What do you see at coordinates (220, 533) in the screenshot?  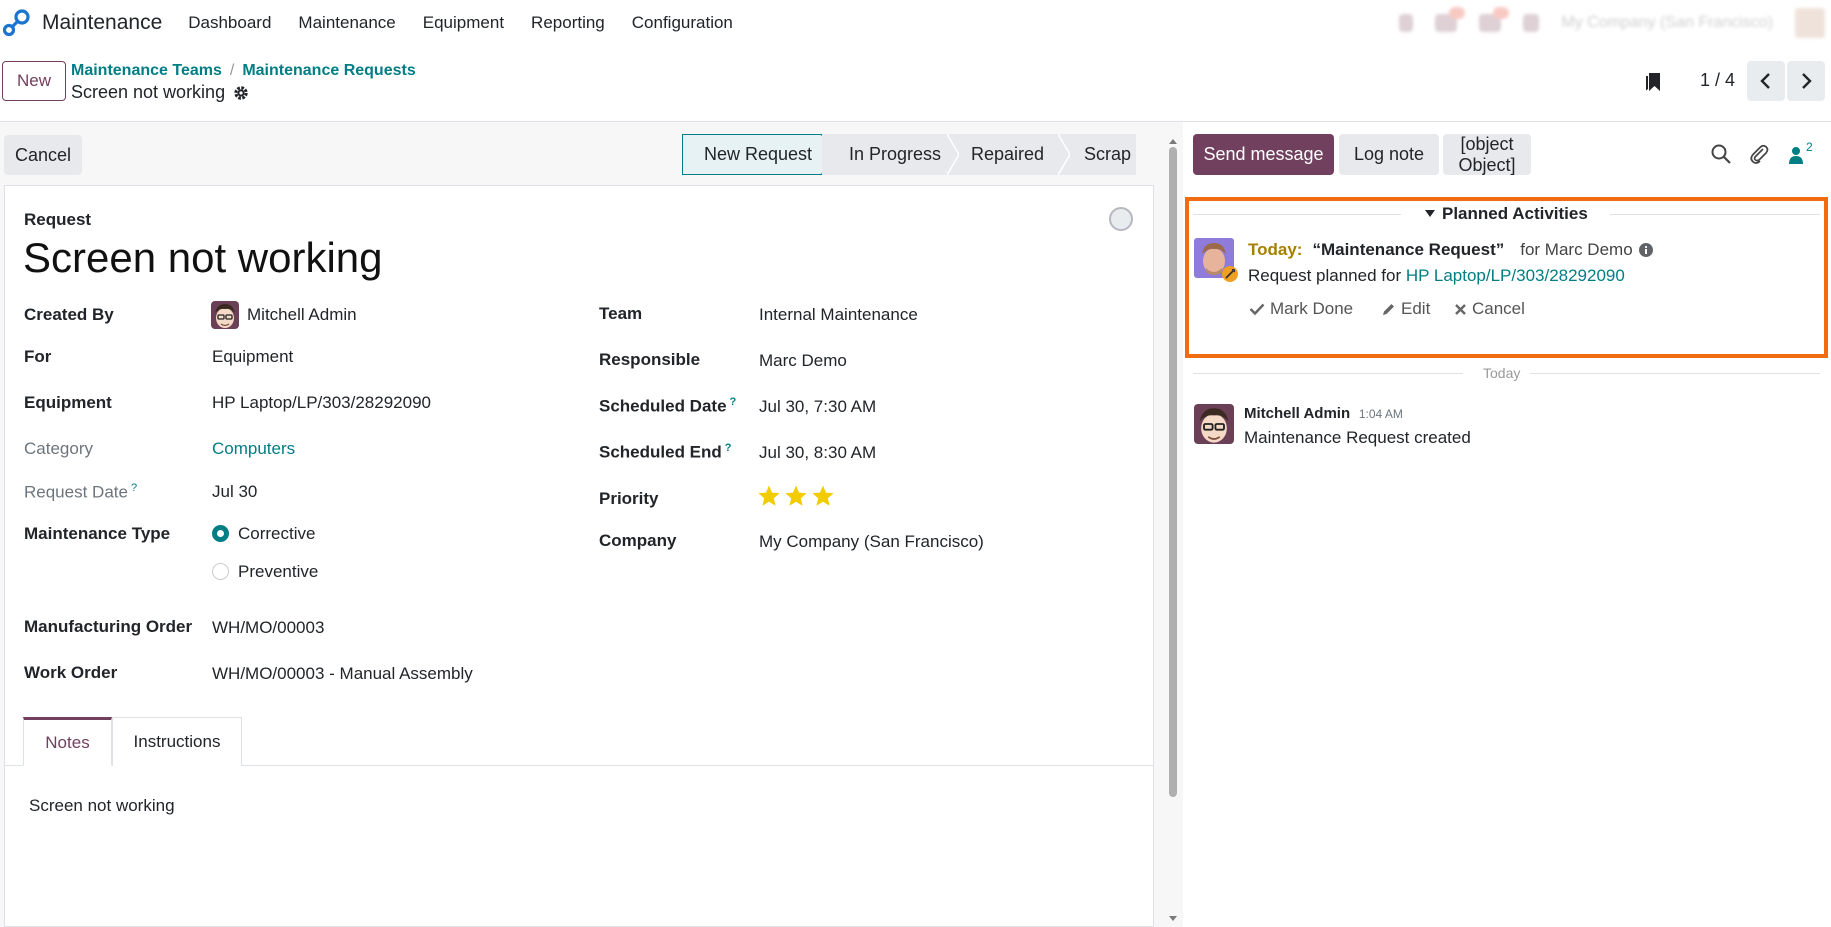 I see `radio-corrective` at bounding box center [220, 533].